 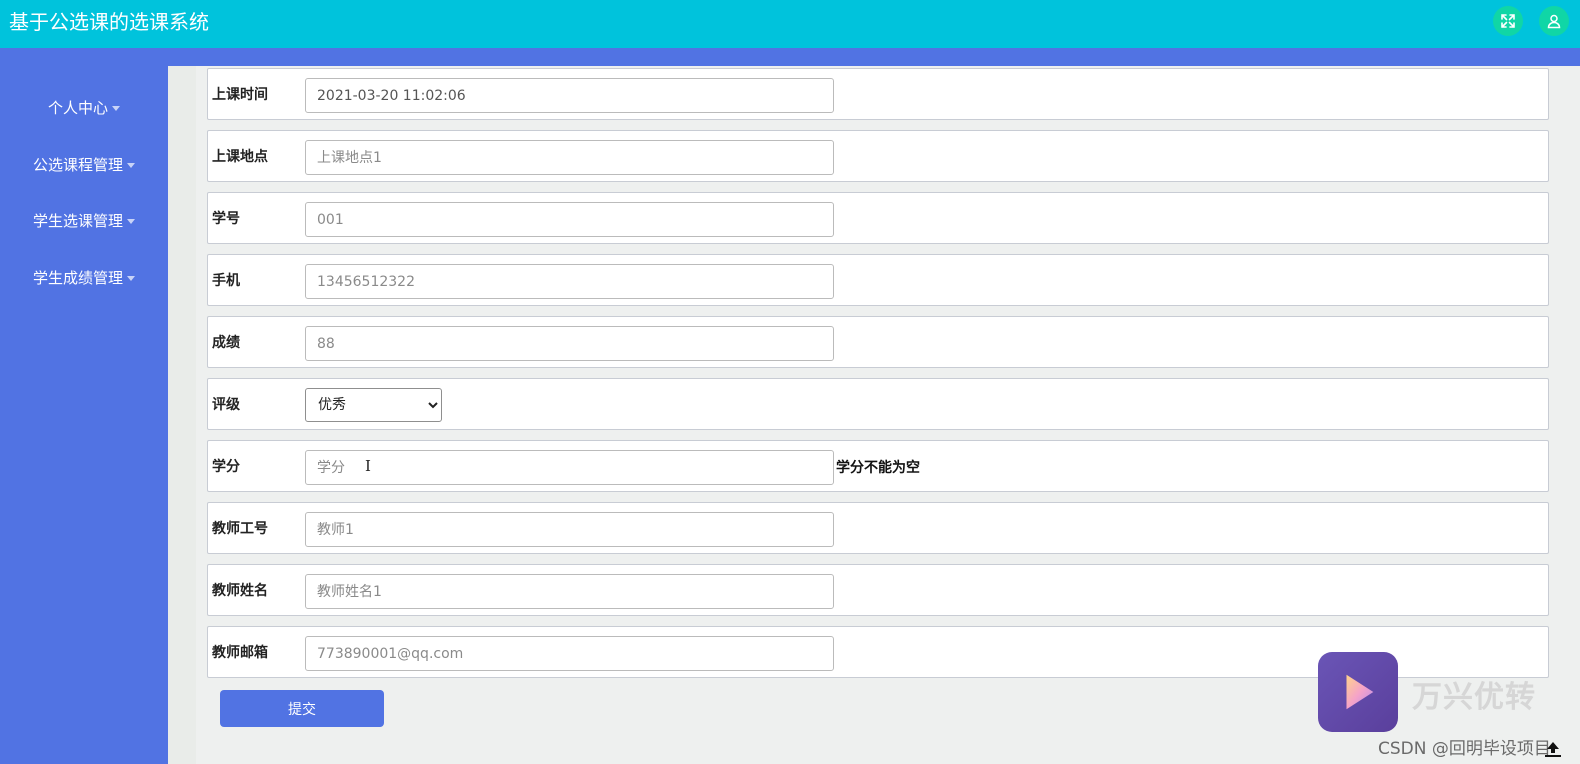 I want to click on credit-error-message: 学分不能为空, so click(x=878, y=468).